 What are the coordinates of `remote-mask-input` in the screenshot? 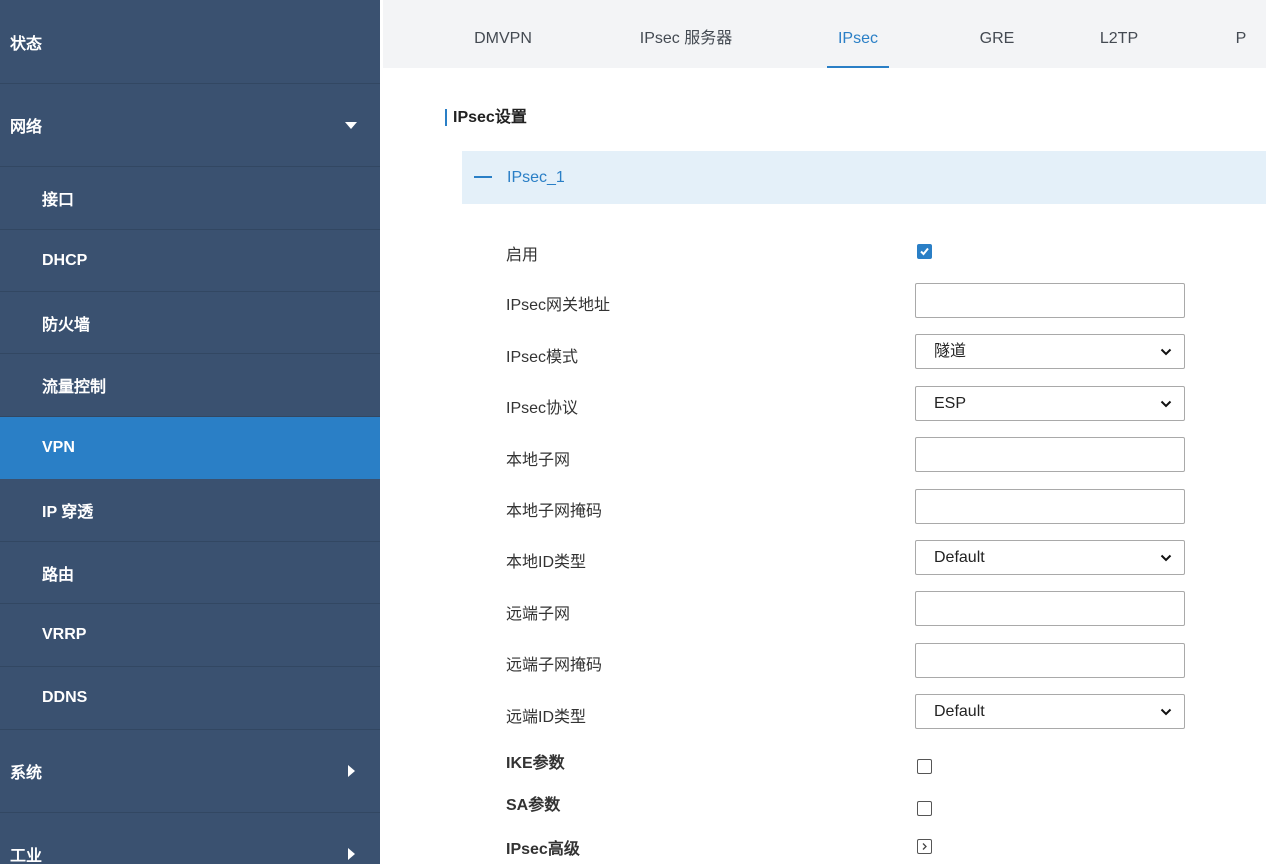 It's located at (1050, 660).